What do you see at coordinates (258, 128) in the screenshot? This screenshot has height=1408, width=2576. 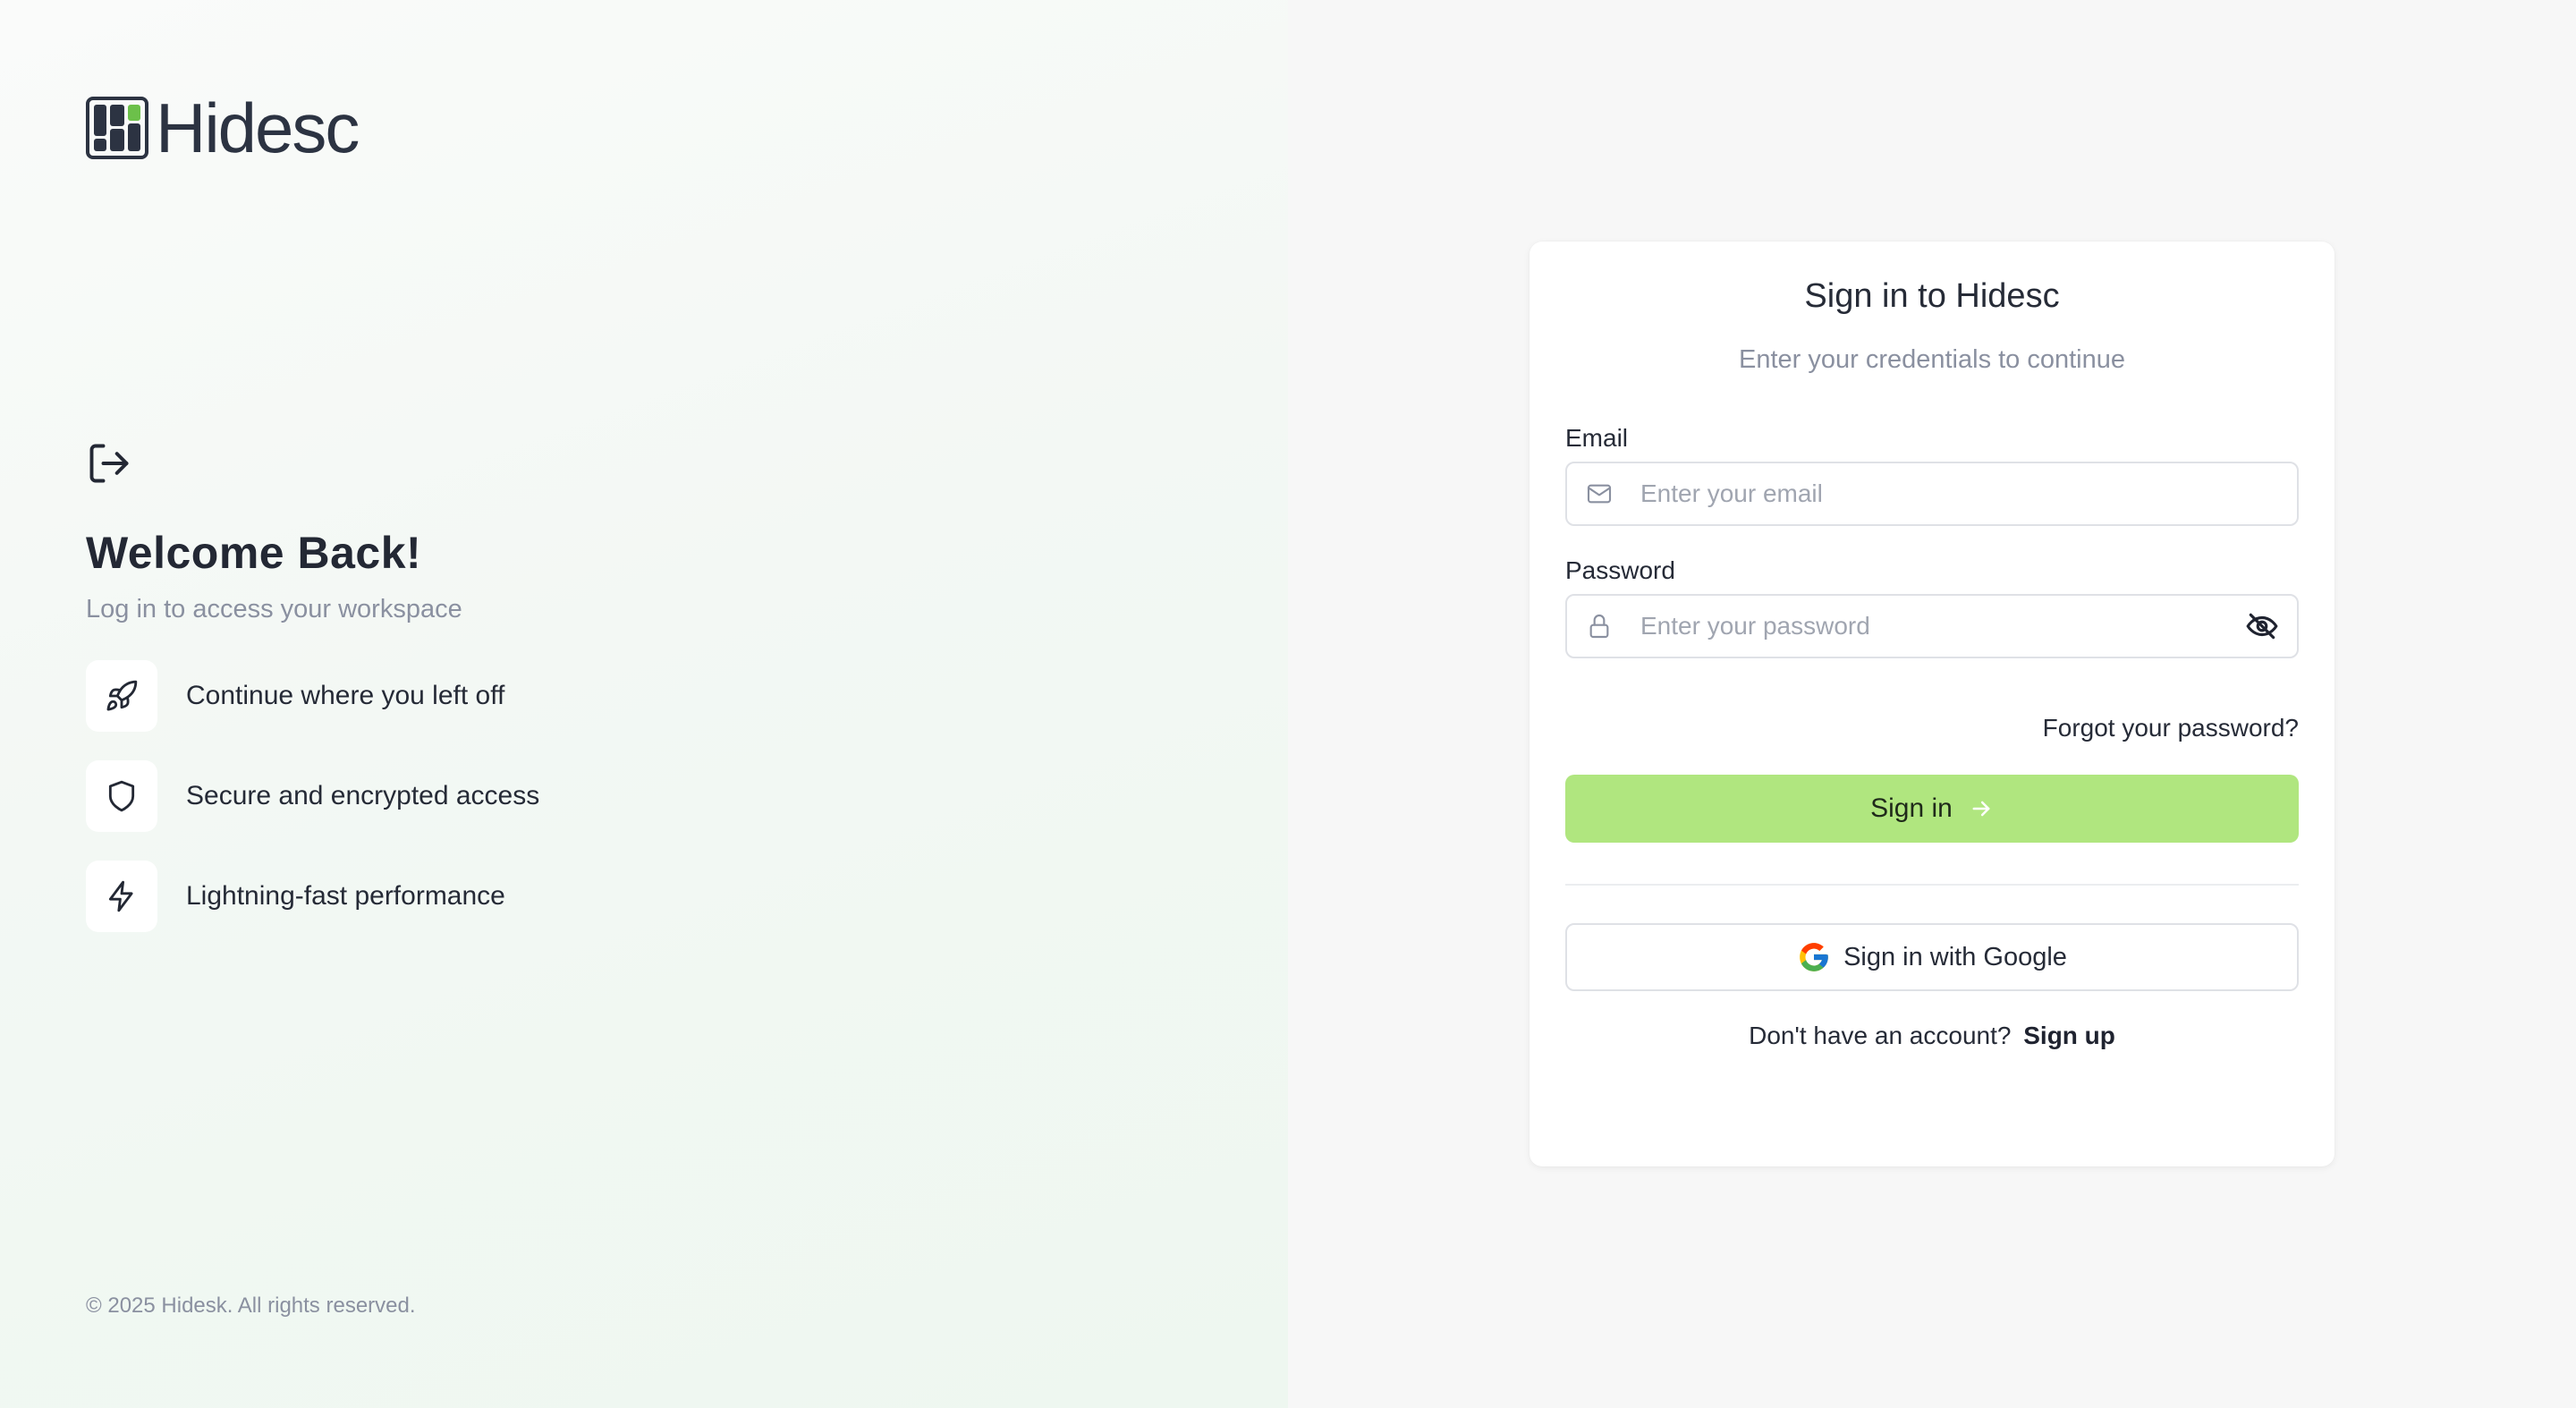 I see `brand-name: Hidesc` at bounding box center [258, 128].